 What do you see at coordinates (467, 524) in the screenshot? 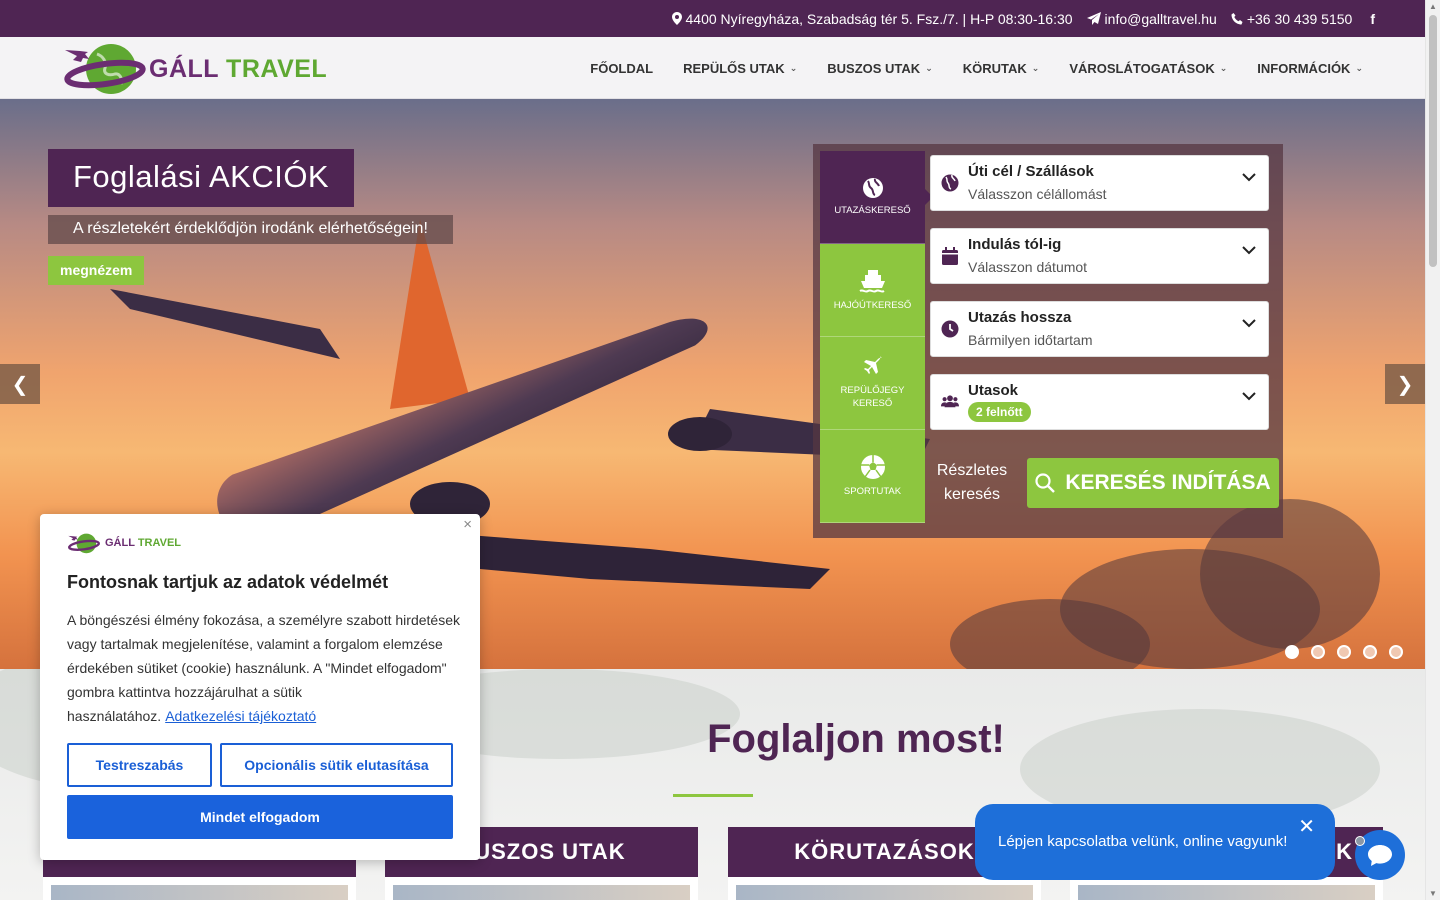
I see `close-icon: ×` at bounding box center [467, 524].